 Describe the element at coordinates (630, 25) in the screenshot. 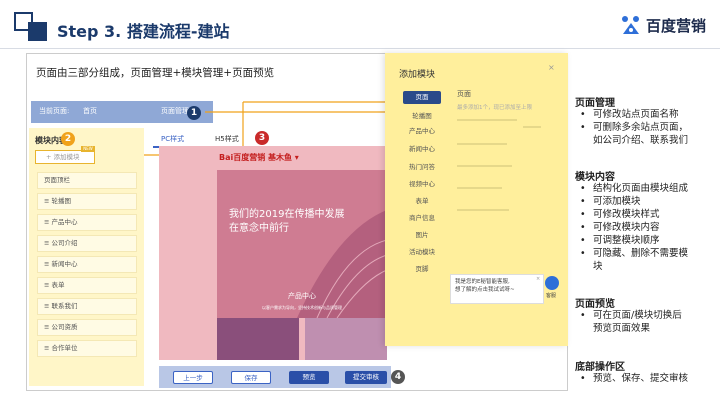

I see `baidu-marketing-icon` at that location.